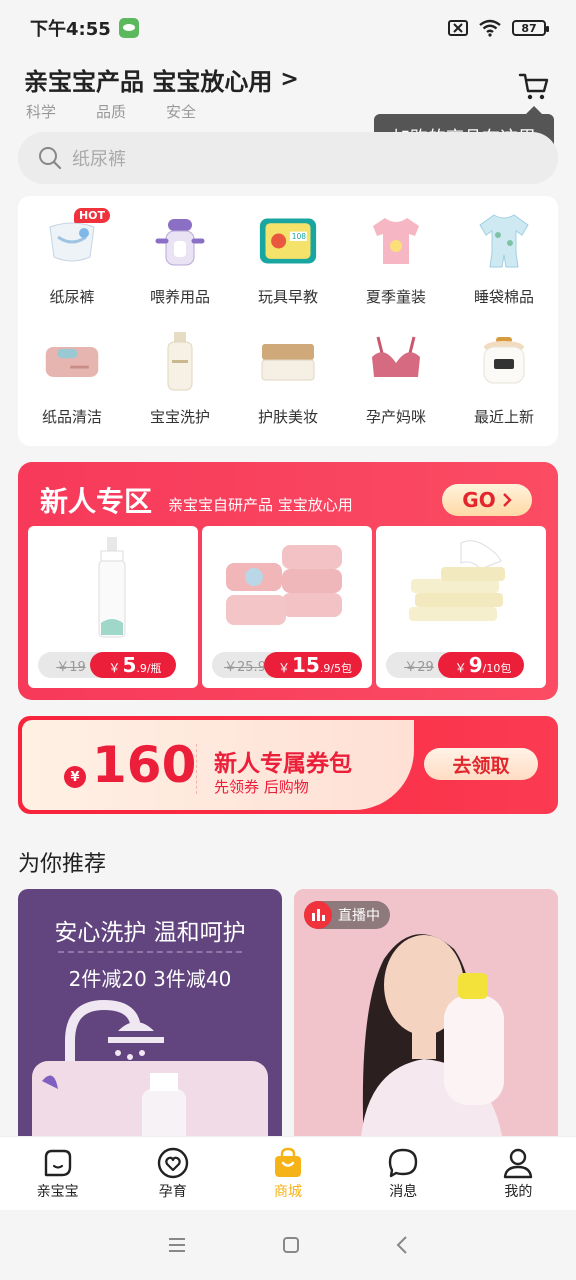  Describe the element at coordinates (180, 361) in the screenshot. I see `lotion-bottle-icon` at that location.